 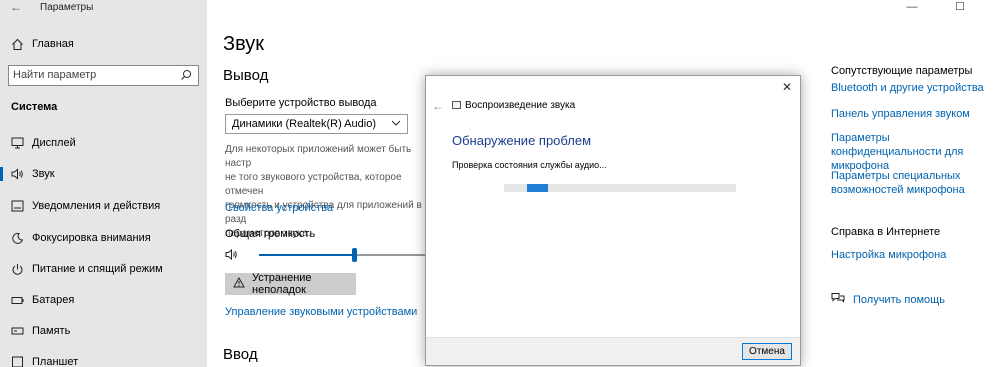 I want to click on sidebar-item-focus-assist: Фокусировка внимания, so click(x=103, y=238).